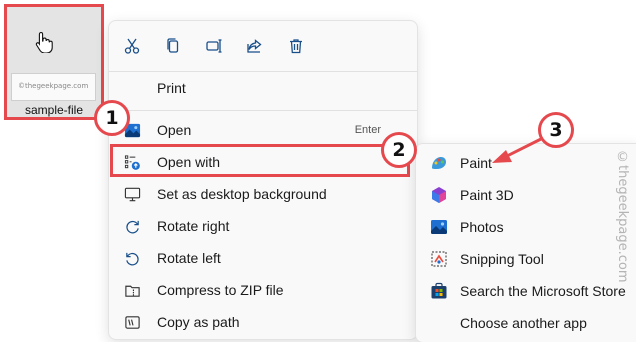 This screenshot has height=342, width=636. I want to click on menu-item-label: Rotate left, so click(189, 258).